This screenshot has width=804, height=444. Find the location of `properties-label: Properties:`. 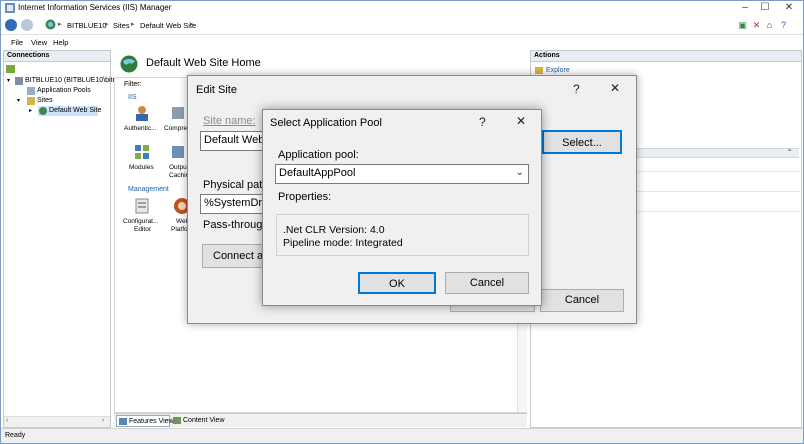

properties-label: Properties: is located at coordinates (305, 197).